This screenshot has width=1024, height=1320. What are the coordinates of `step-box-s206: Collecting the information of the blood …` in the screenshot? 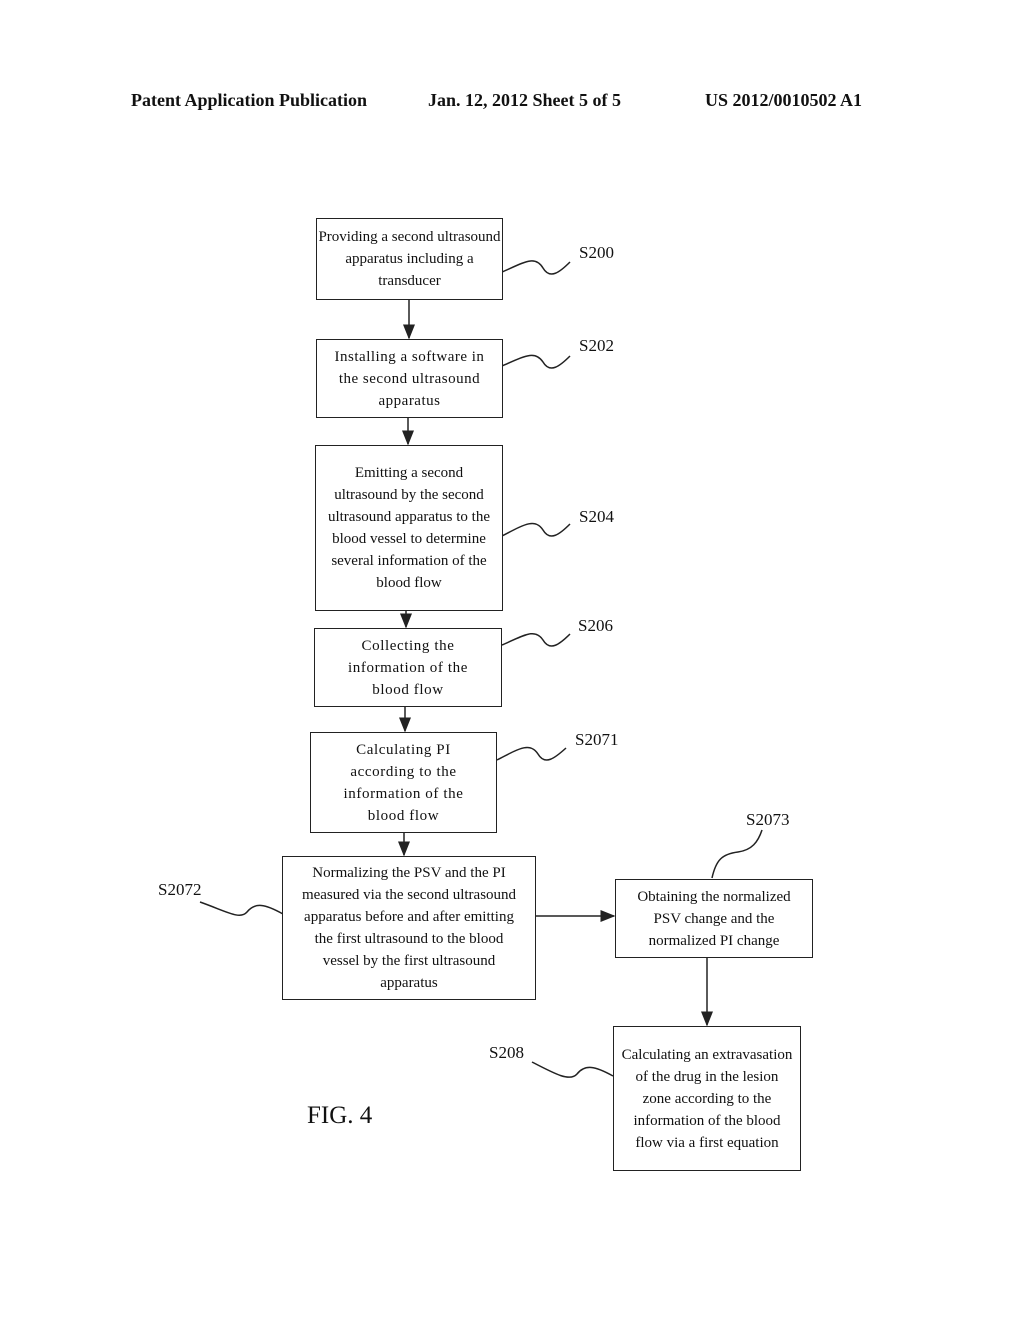 It's located at (408, 667).